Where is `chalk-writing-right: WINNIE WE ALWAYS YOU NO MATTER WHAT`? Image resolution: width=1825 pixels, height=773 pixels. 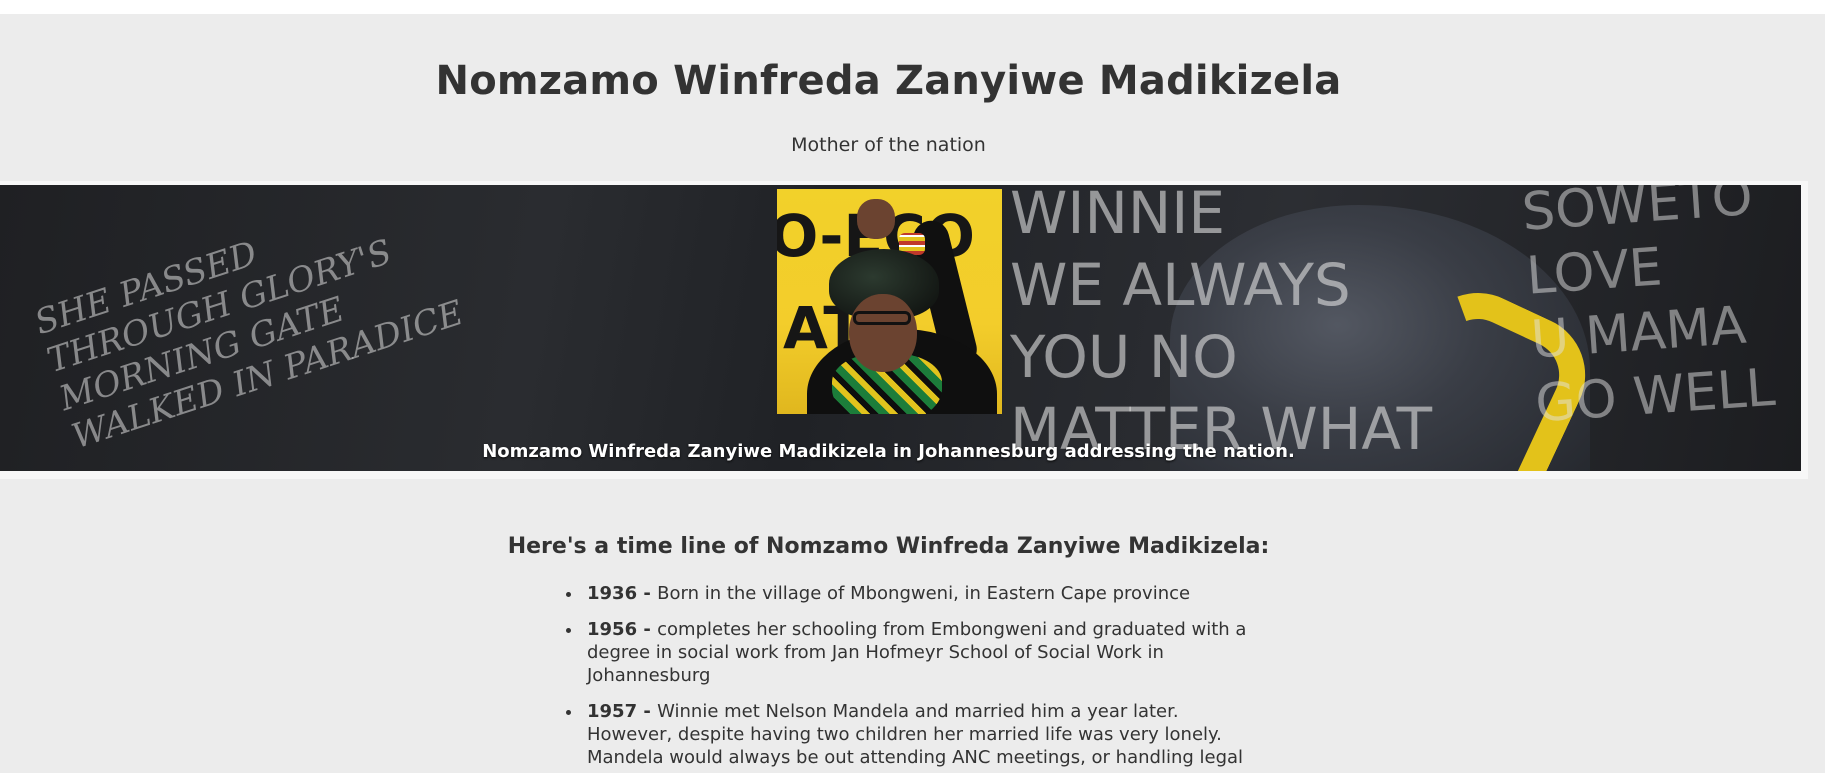
chalk-writing-right: WINNIE WE ALWAYS YOU NO MATTER WHAT is located at coordinates (1221, 325).